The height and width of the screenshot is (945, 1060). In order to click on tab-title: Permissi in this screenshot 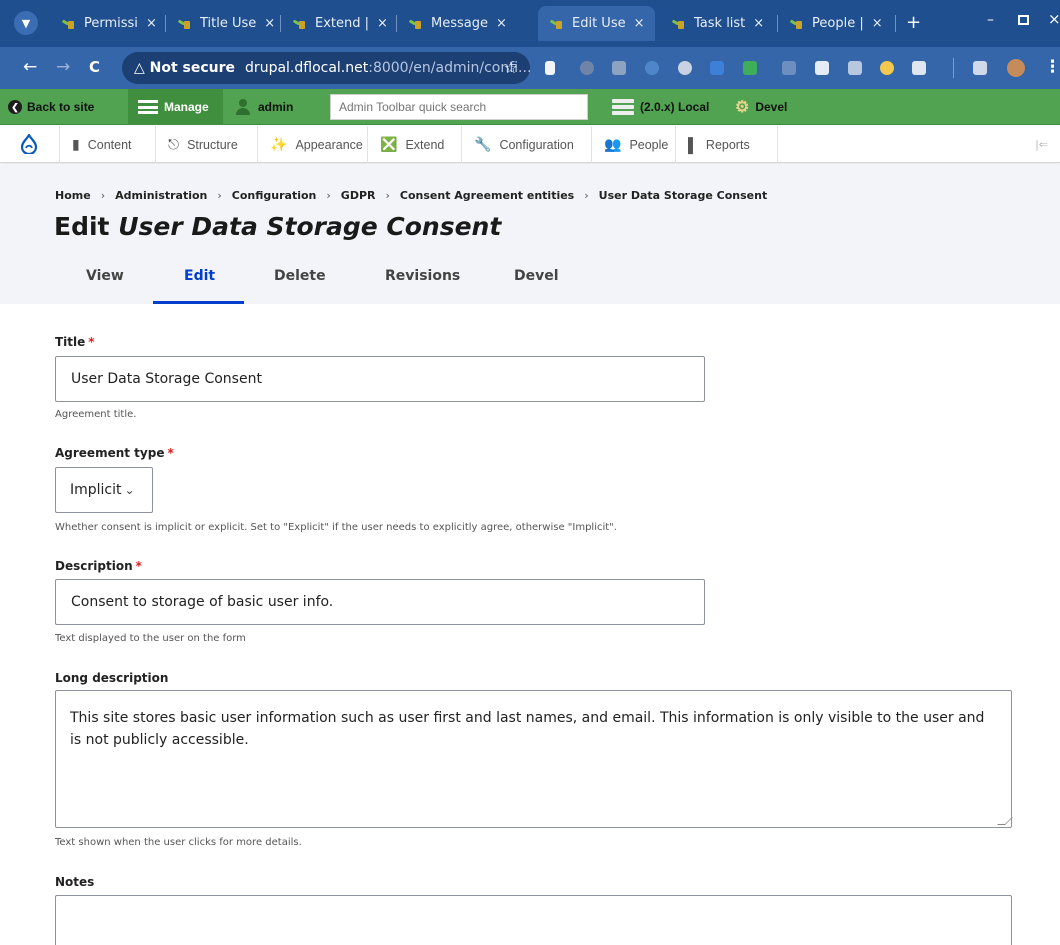, I will do `click(111, 23)`.